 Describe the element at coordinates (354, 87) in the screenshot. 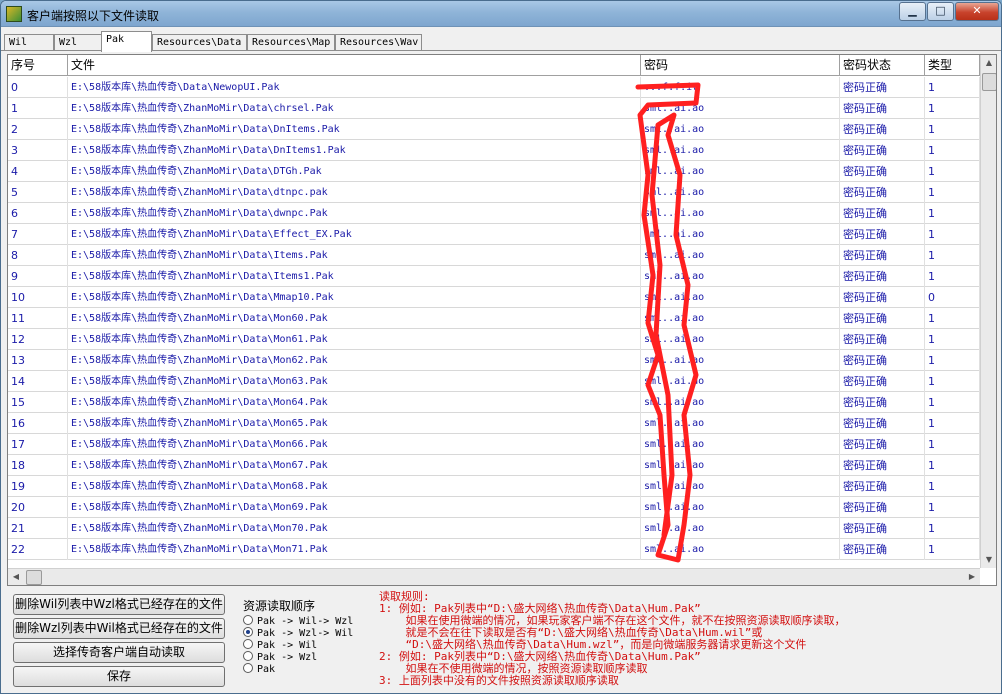

I see `row-file-path: E:\58版本库\热血传奇\Data\NewopUI.Pak` at that location.